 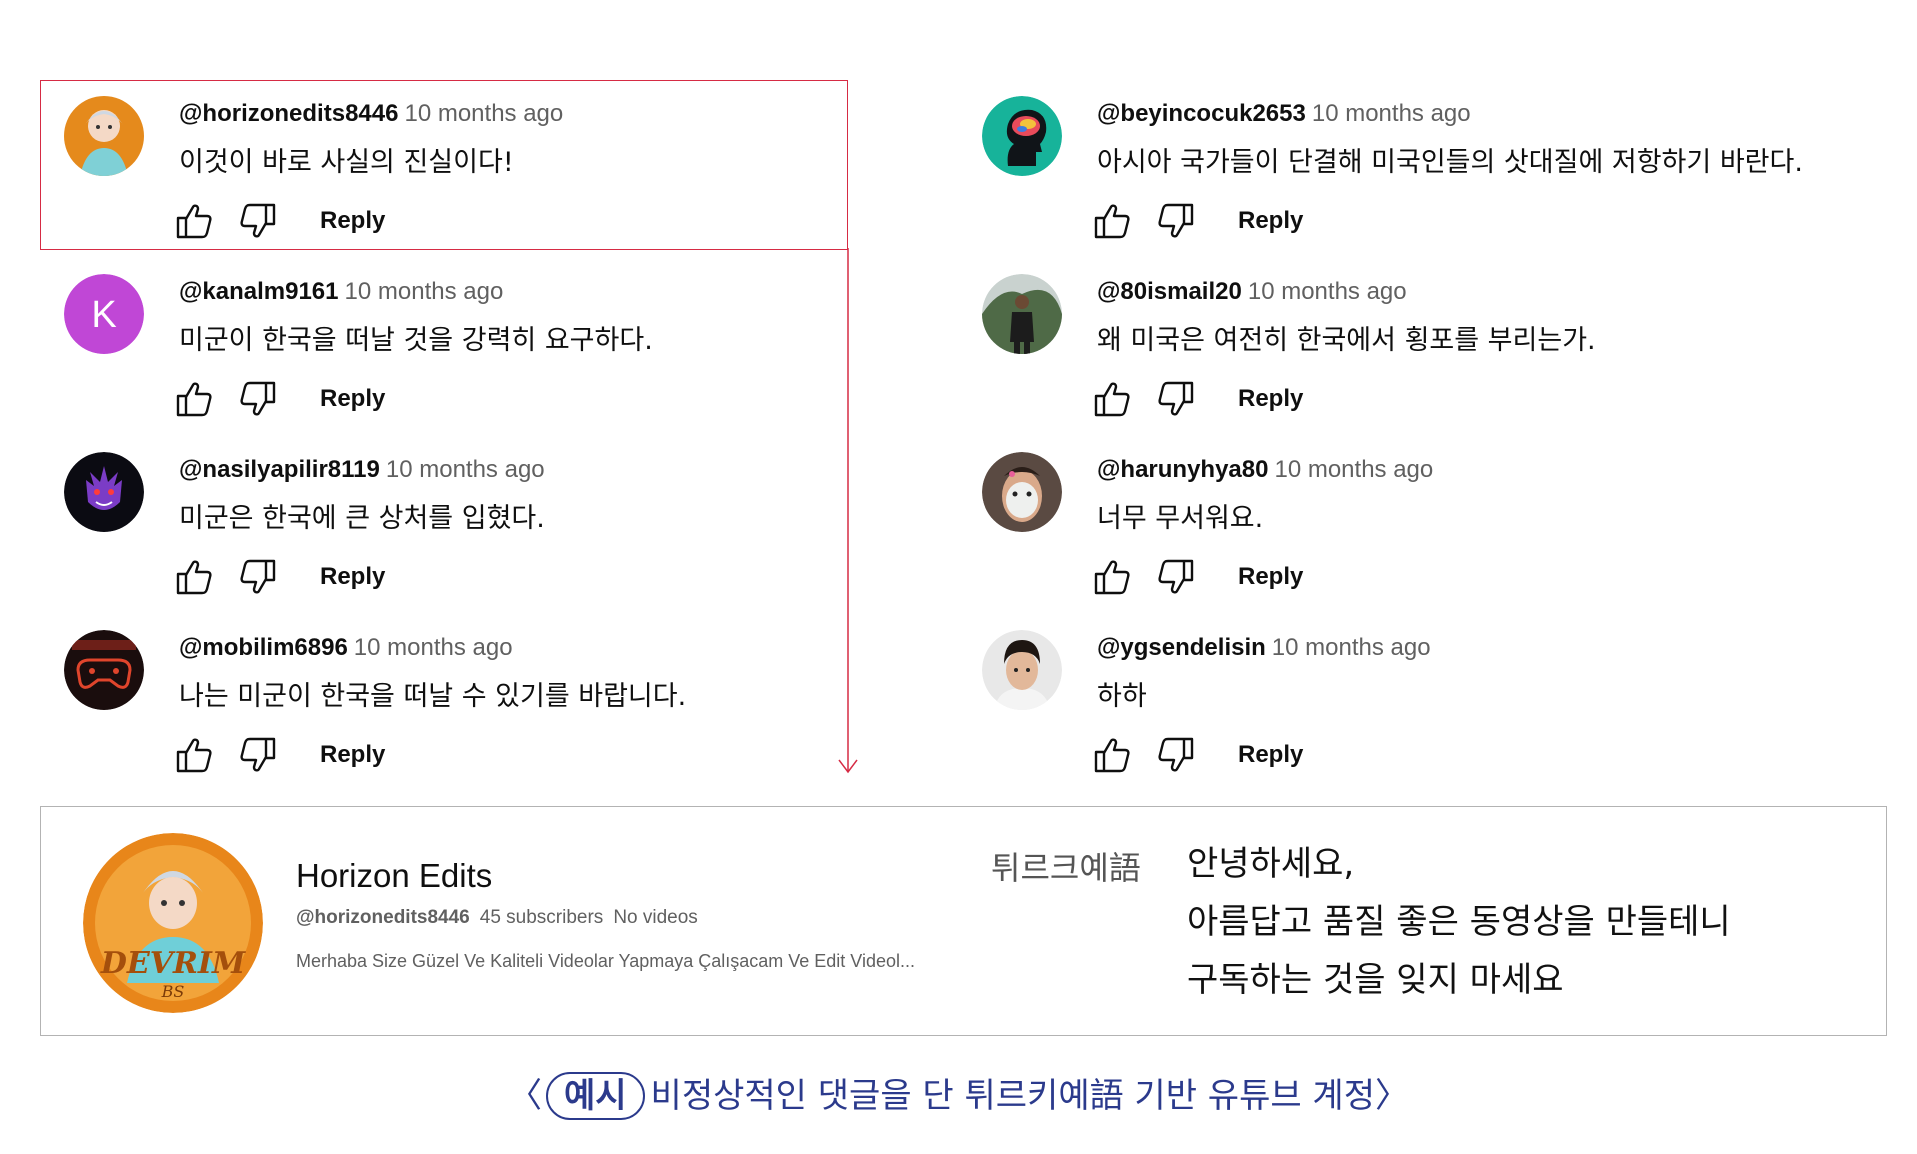 I want to click on channel-avatar: DEVRIM BS, so click(x=173, y=923).